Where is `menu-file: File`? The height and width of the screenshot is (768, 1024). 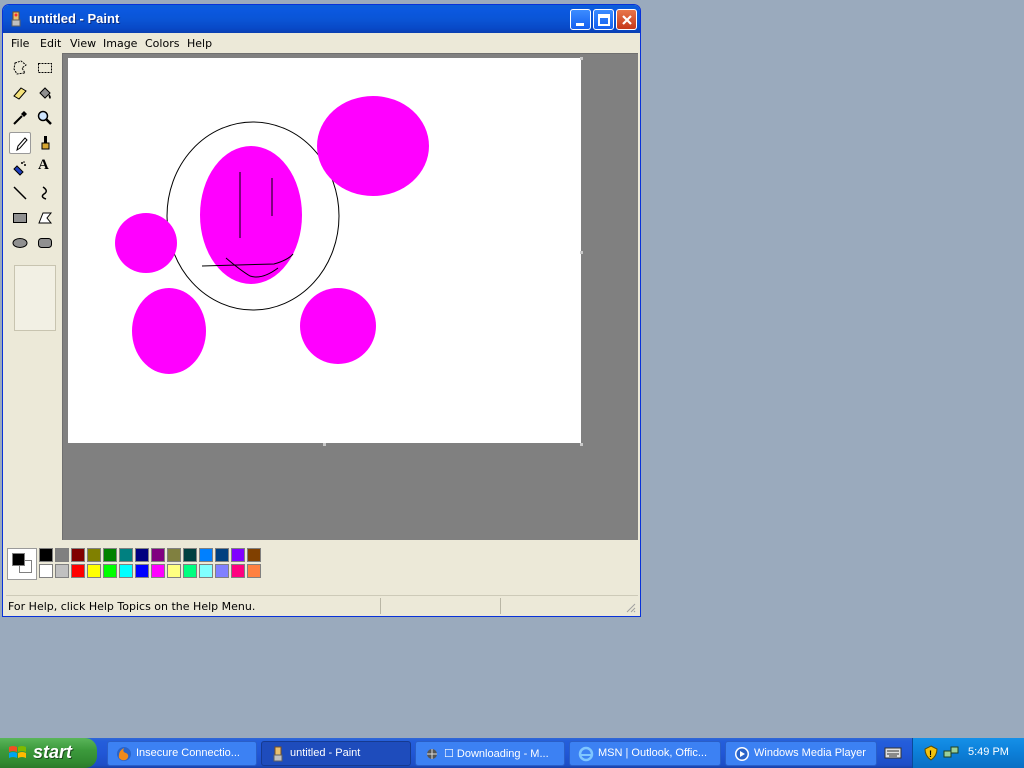 menu-file: File is located at coordinates (20, 43).